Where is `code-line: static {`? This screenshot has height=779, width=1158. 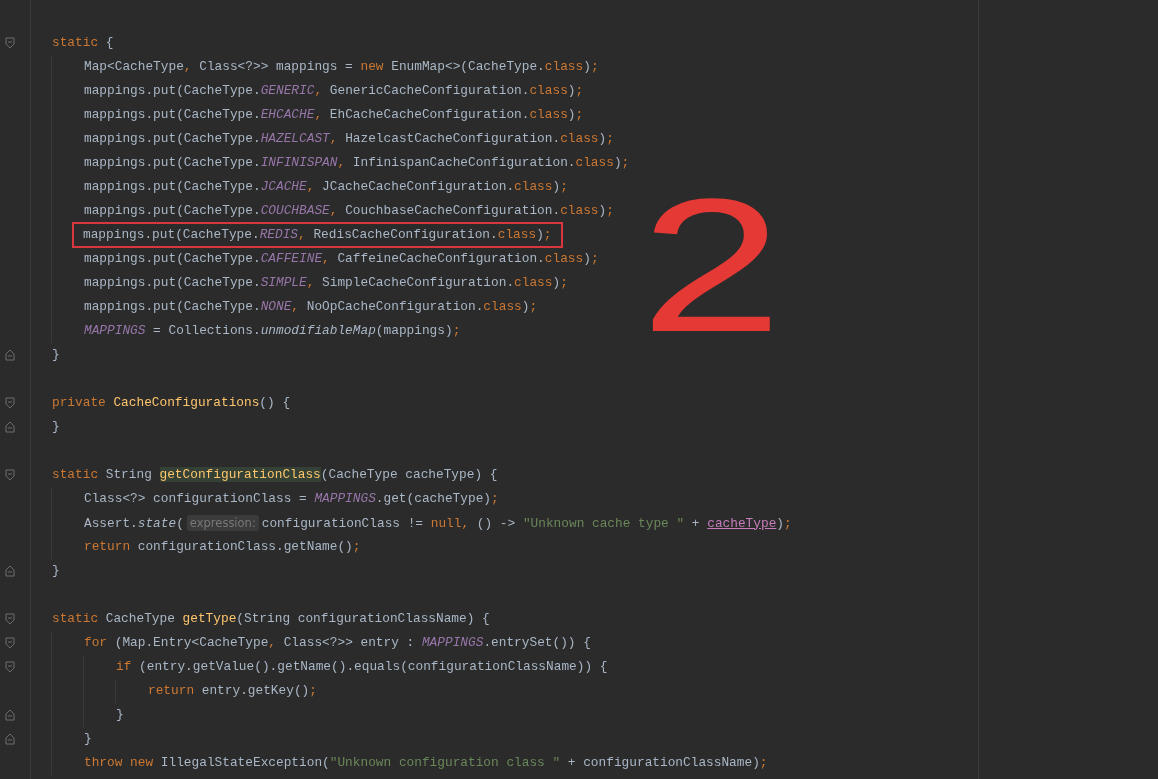
code-line: static { is located at coordinates (83, 43).